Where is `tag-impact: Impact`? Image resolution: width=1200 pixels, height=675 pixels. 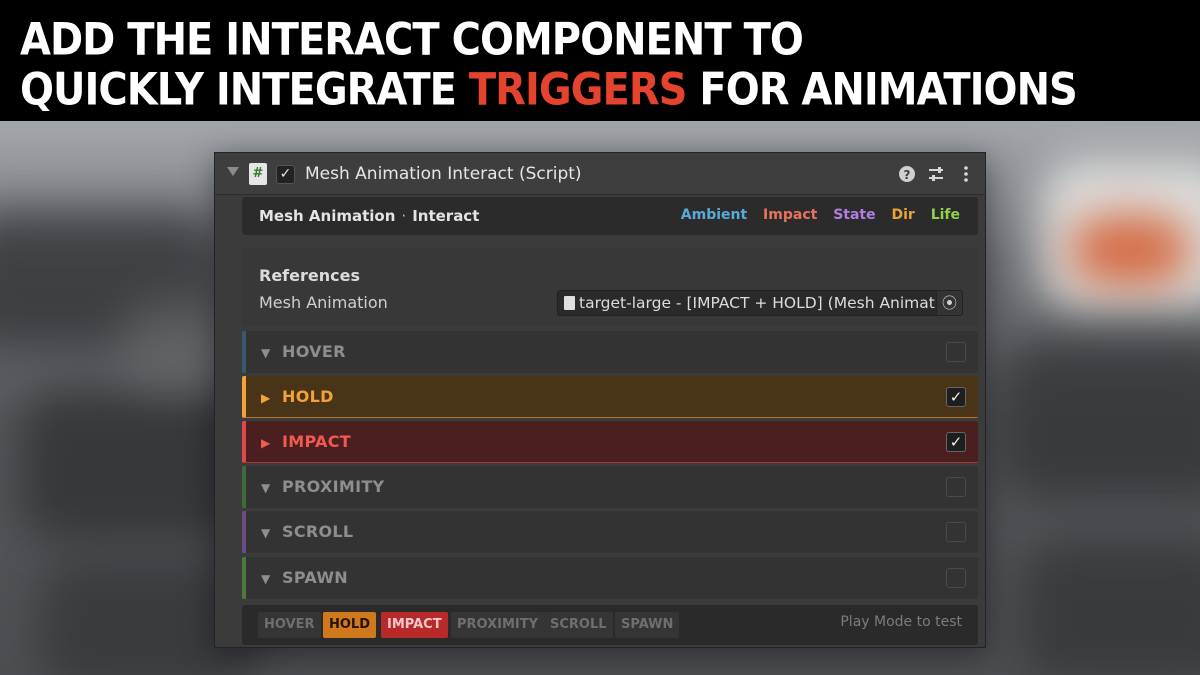
tag-impact: Impact is located at coordinates (790, 215).